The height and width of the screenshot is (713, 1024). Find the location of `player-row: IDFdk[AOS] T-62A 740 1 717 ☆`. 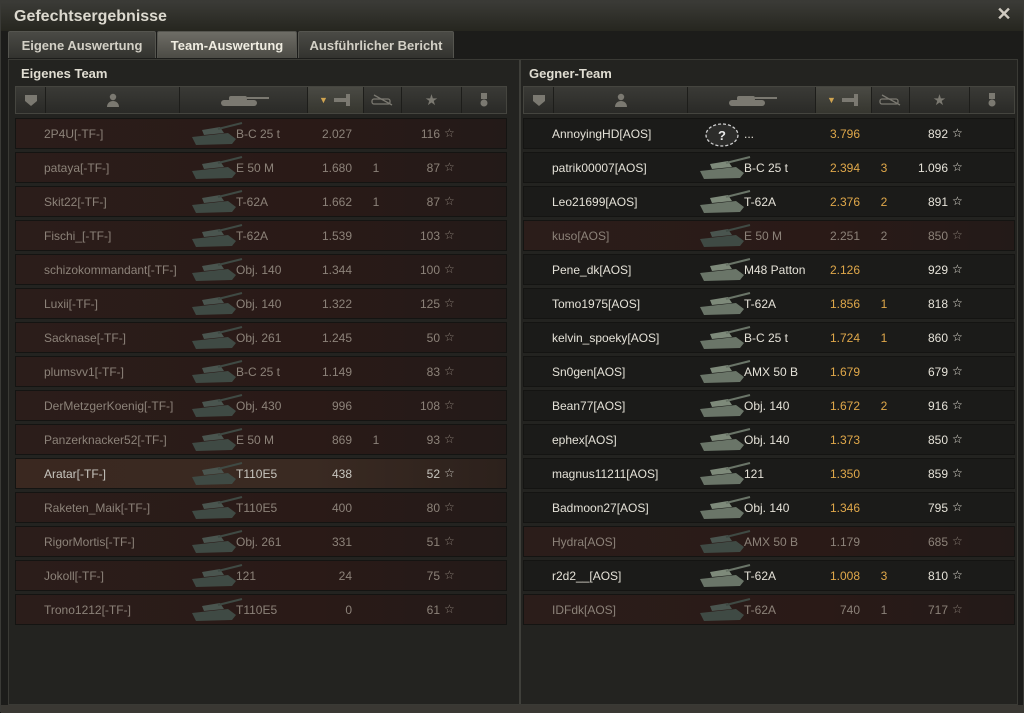

player-row: IDFdk[AOS] T-62A 740 1 717 ☆ is located at coordinates (769, 609).